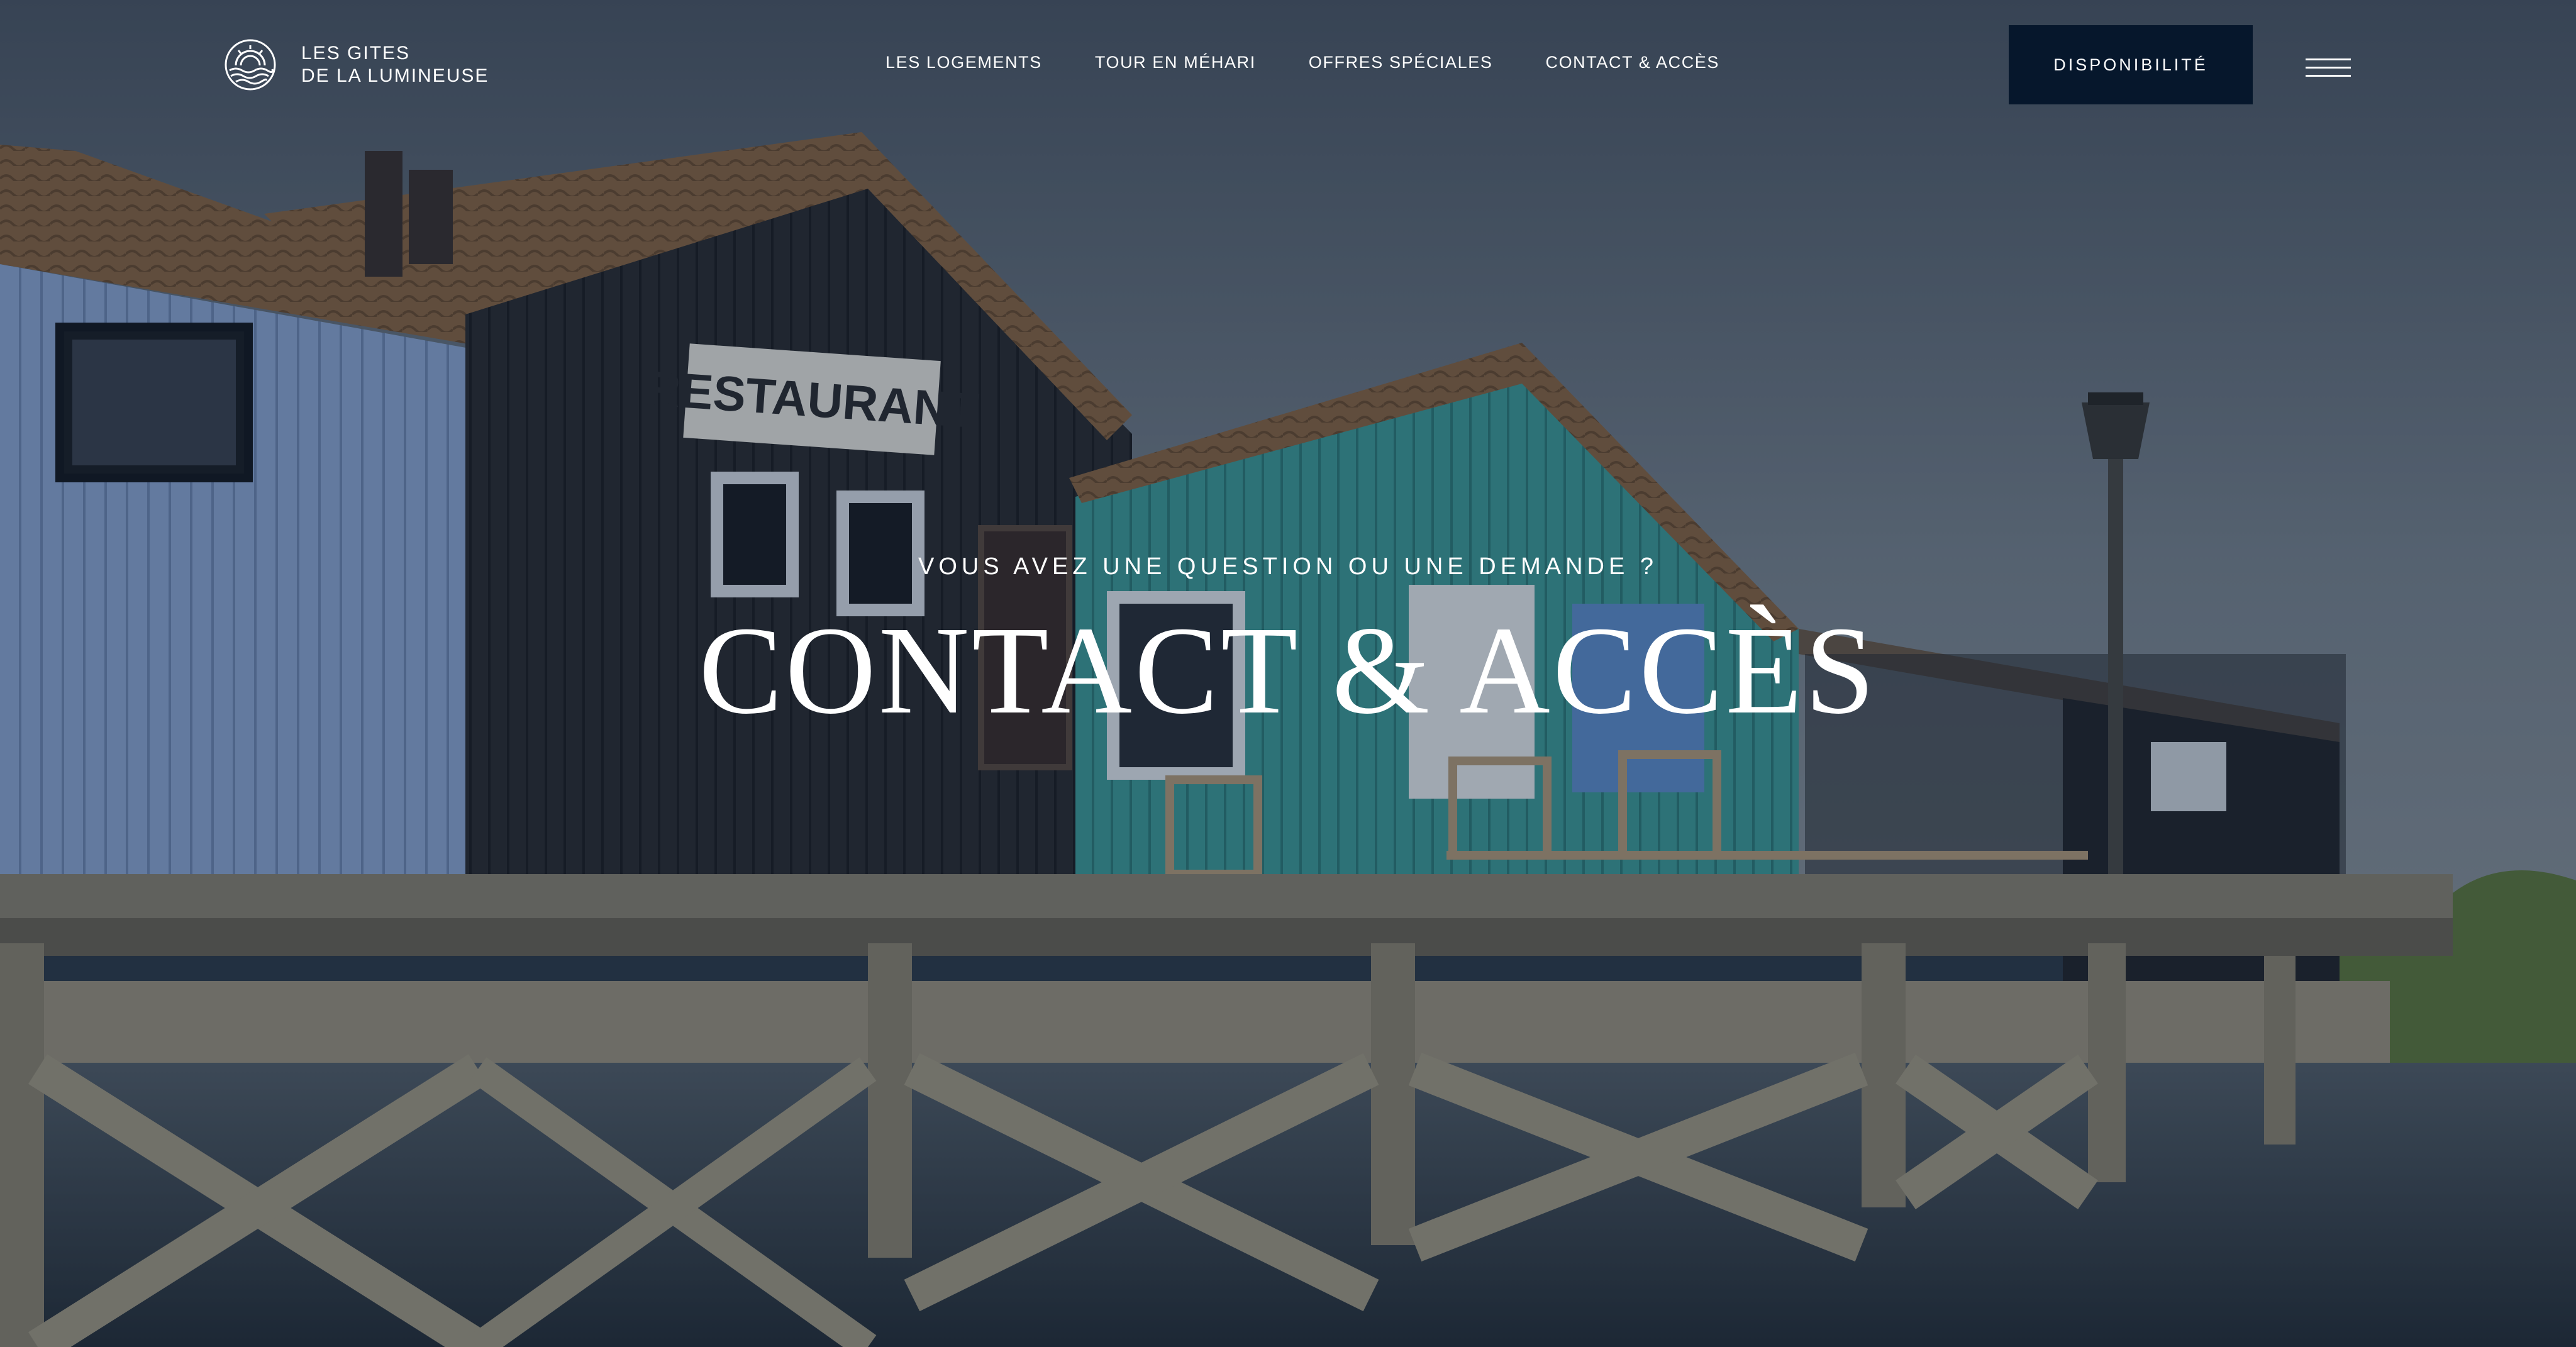 This screenshot has width=2576, height=1347. Describe the element at coordinates (1175, 62) in the screenshot. I see `nav-link-tour-mehari: TOUR EN MÉHARI` at that location.